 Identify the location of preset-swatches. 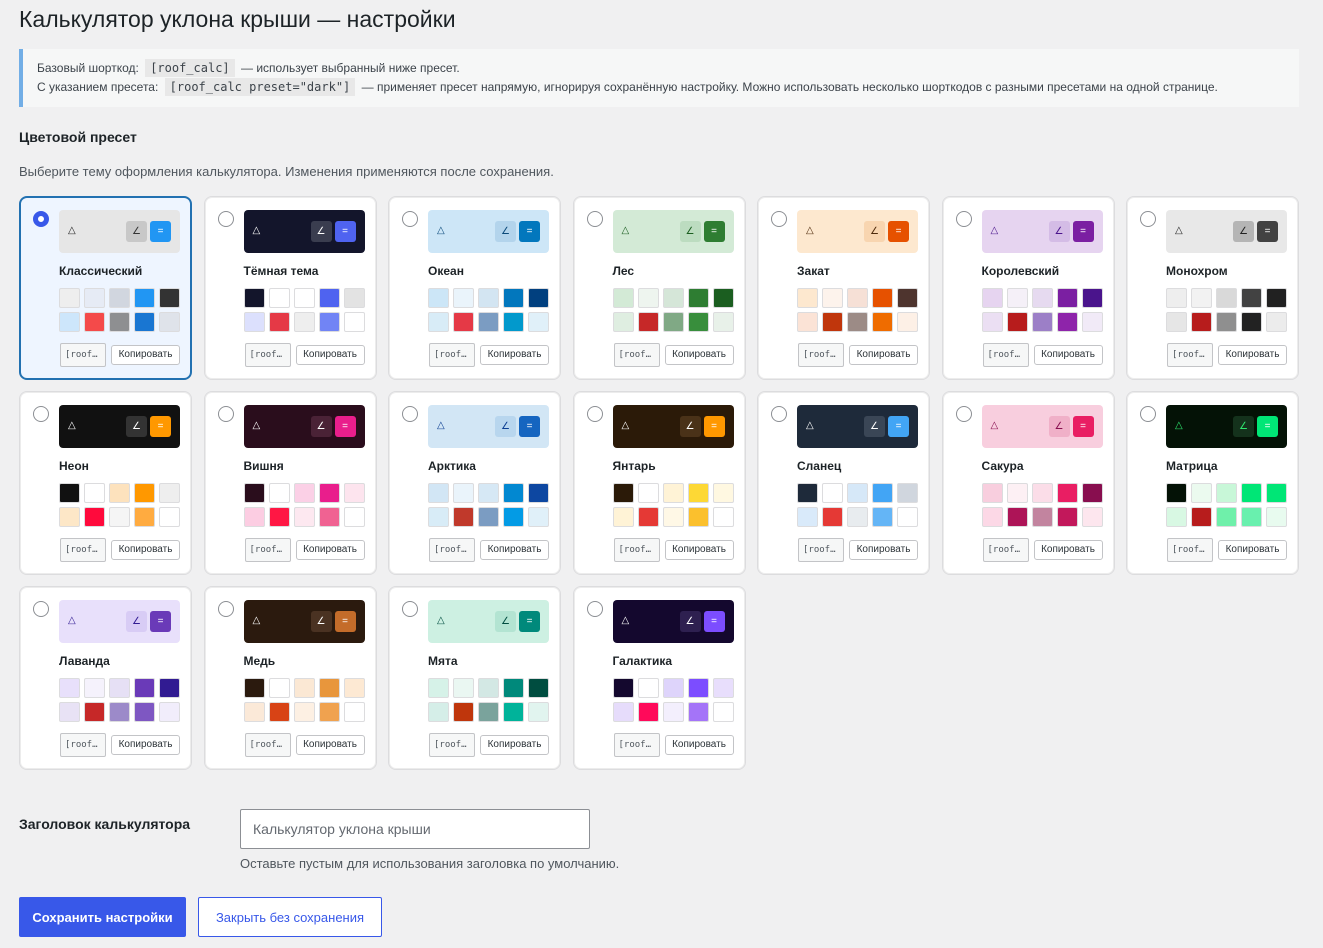
(673, 310).